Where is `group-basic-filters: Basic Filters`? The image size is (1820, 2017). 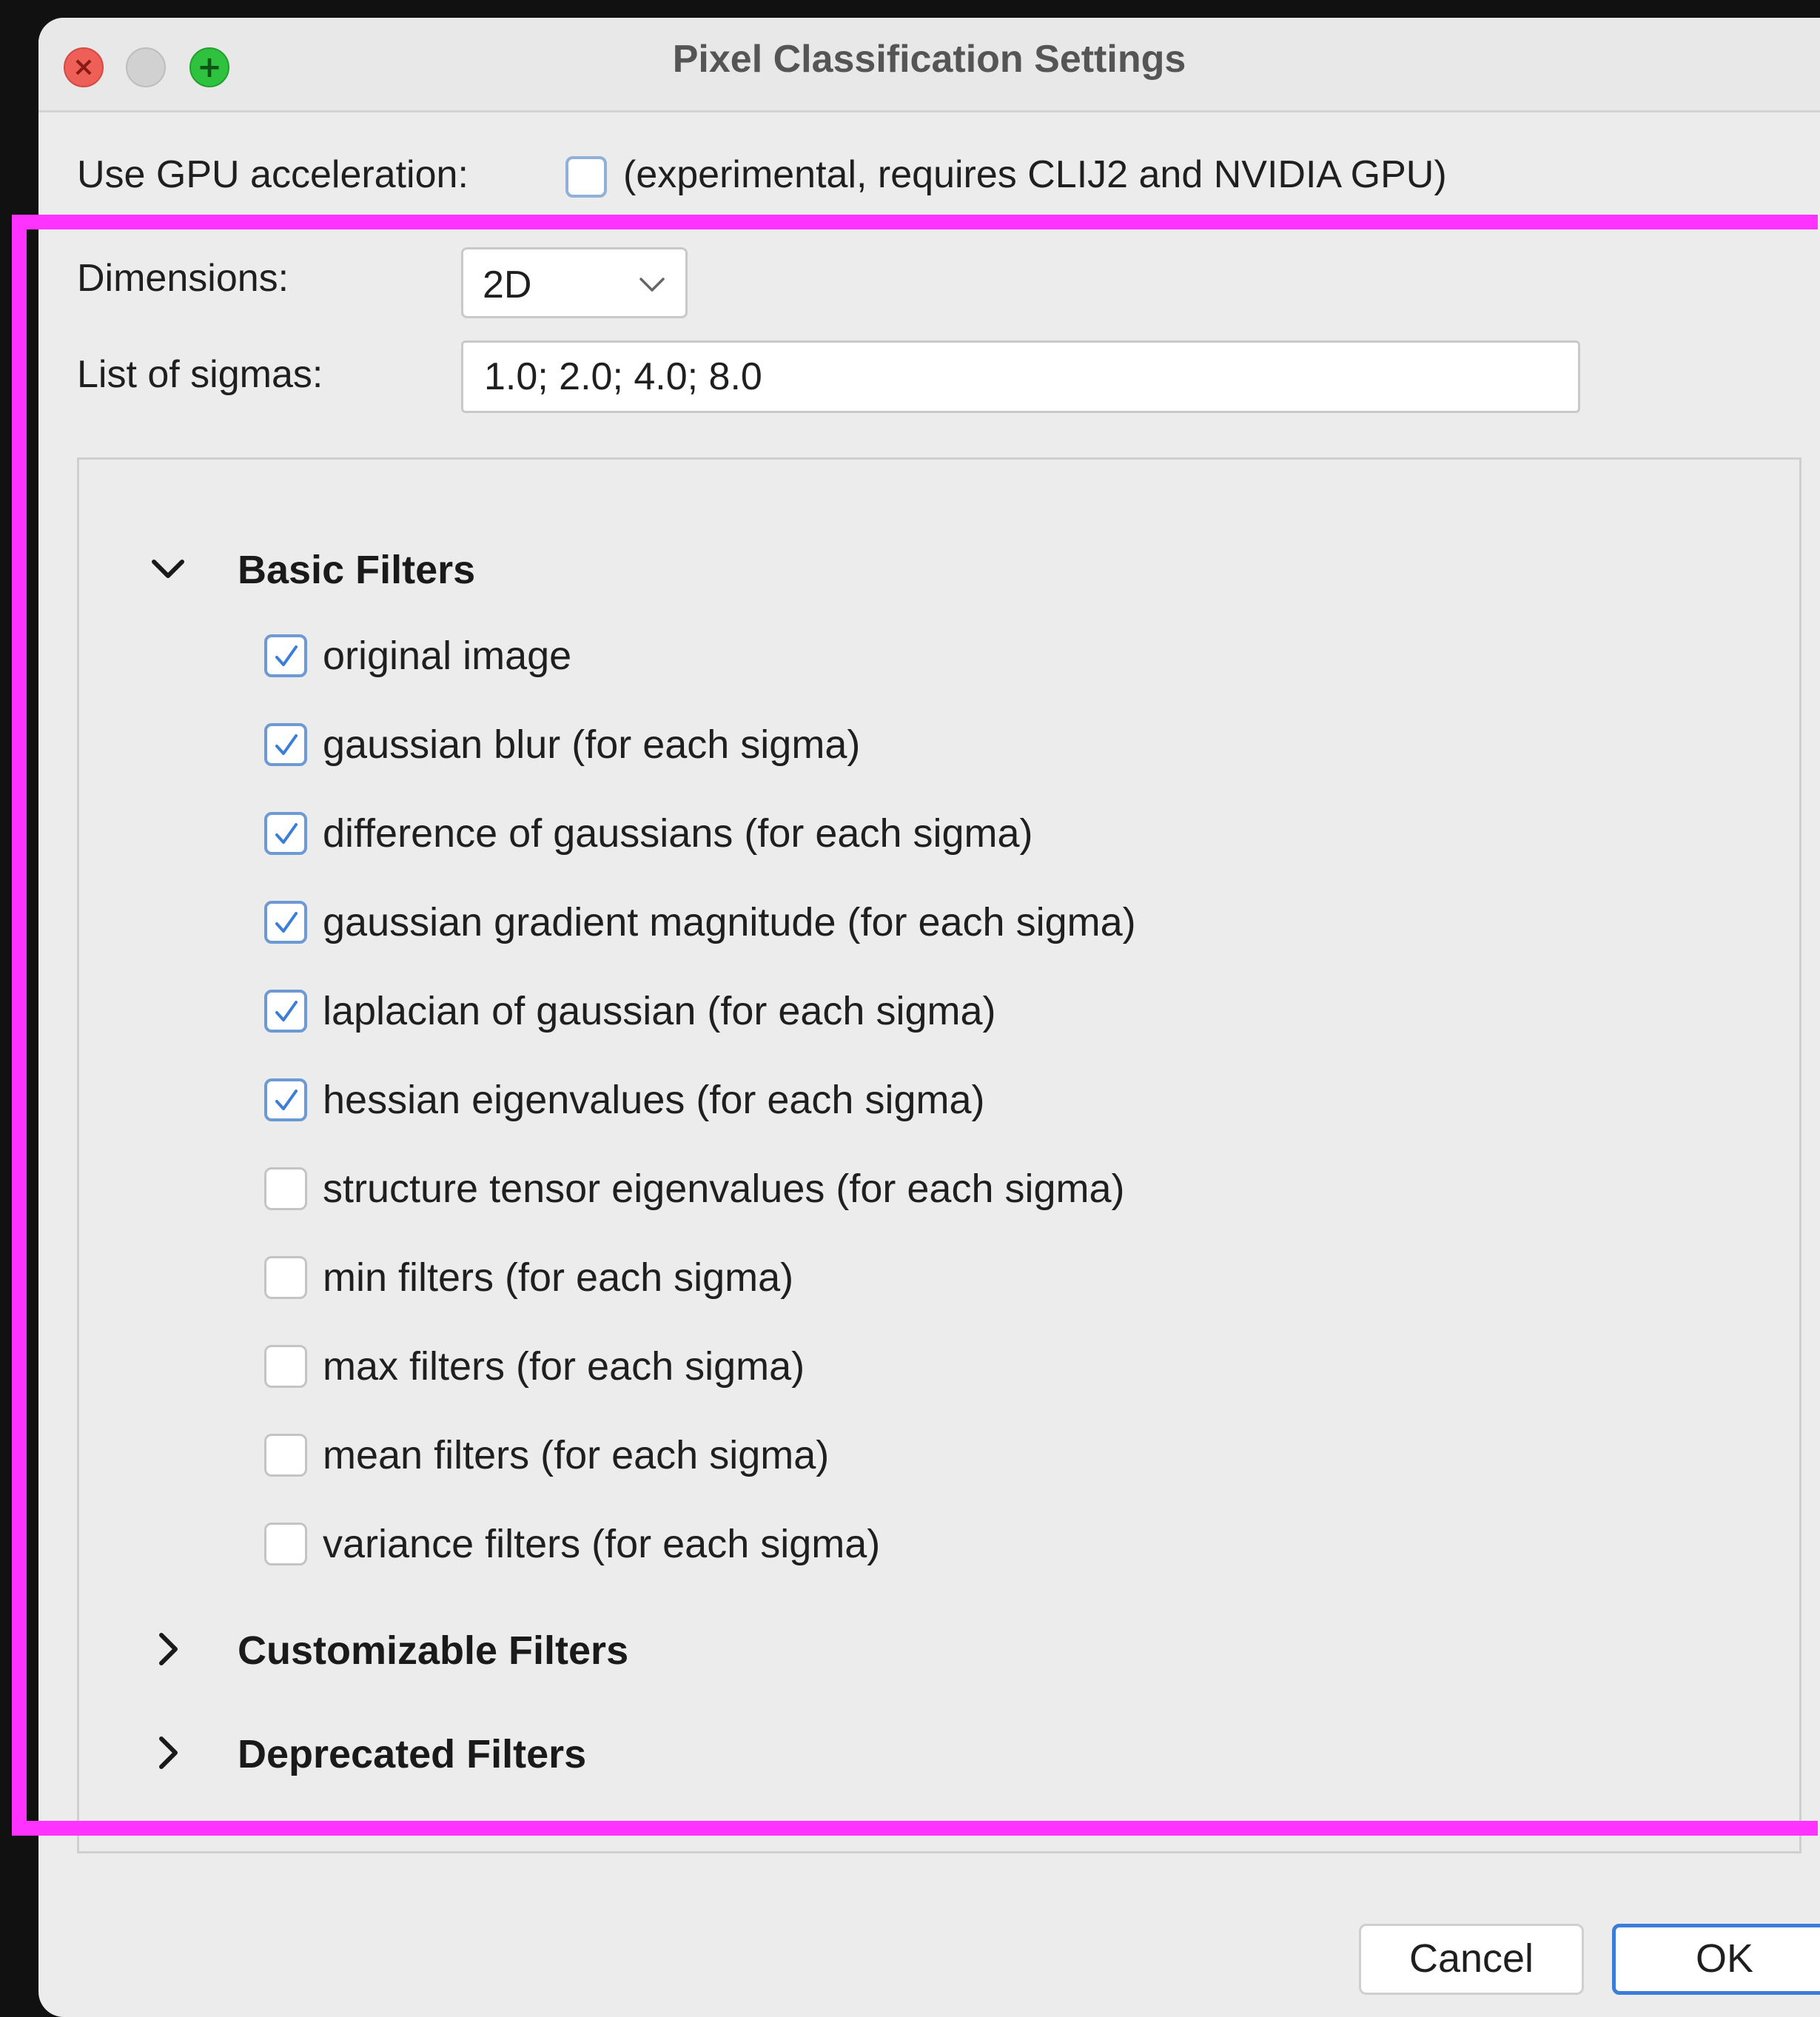
group-basic-filters: Basic Filters is located at coordinates (412, 568).